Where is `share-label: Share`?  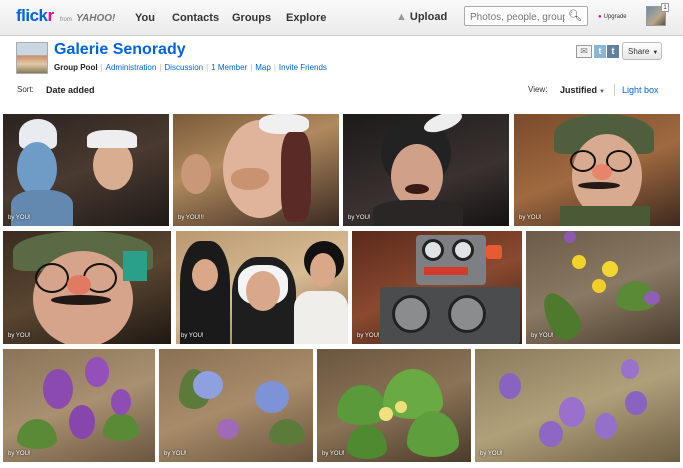
share-label: Share is located at coordinates (639, 51).